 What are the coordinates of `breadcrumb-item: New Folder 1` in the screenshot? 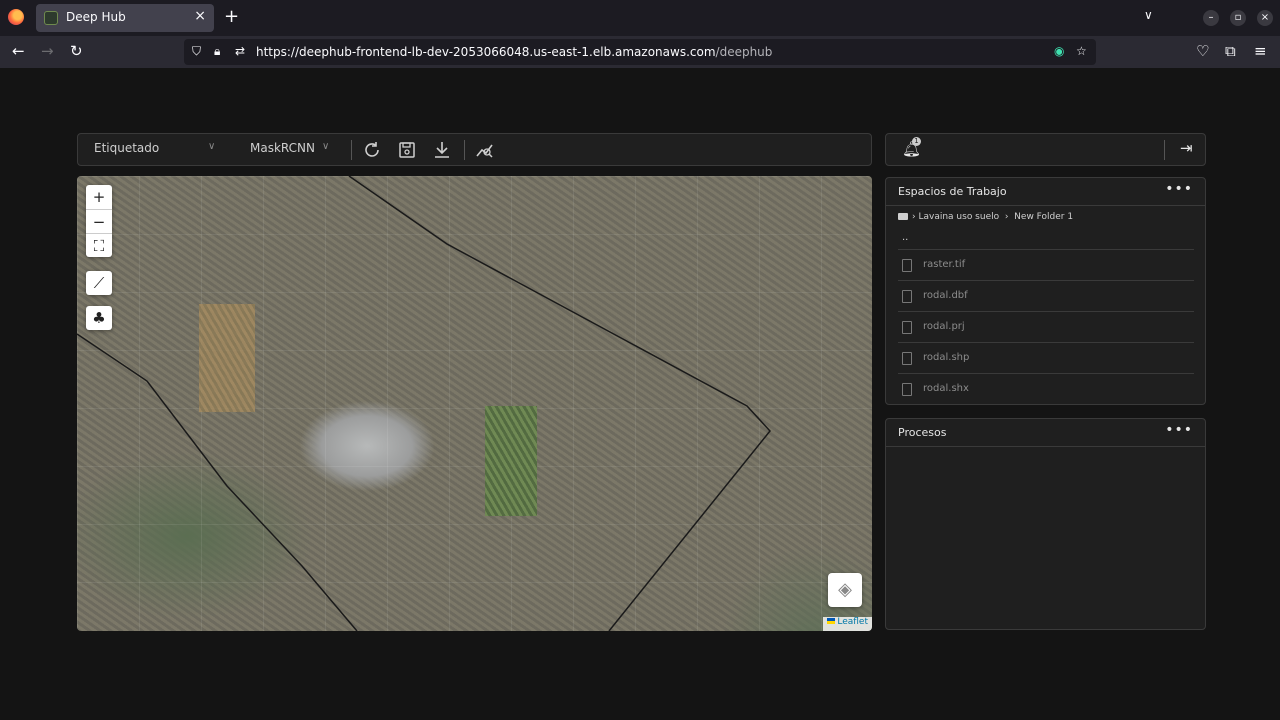 It's located at (1043, 217).